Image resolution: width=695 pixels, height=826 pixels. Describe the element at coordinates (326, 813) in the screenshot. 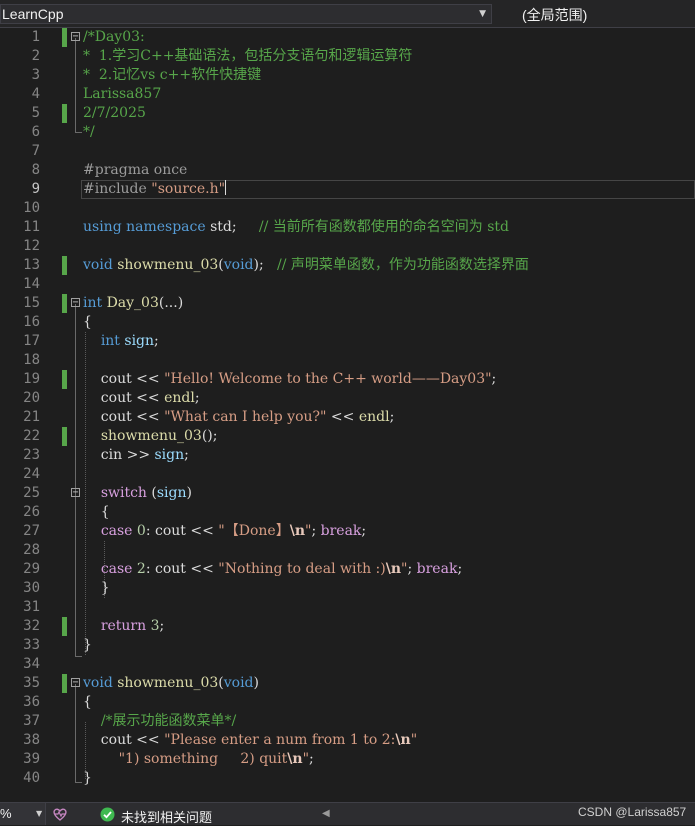

I see `scroll-left-icon: ◀` at that location.